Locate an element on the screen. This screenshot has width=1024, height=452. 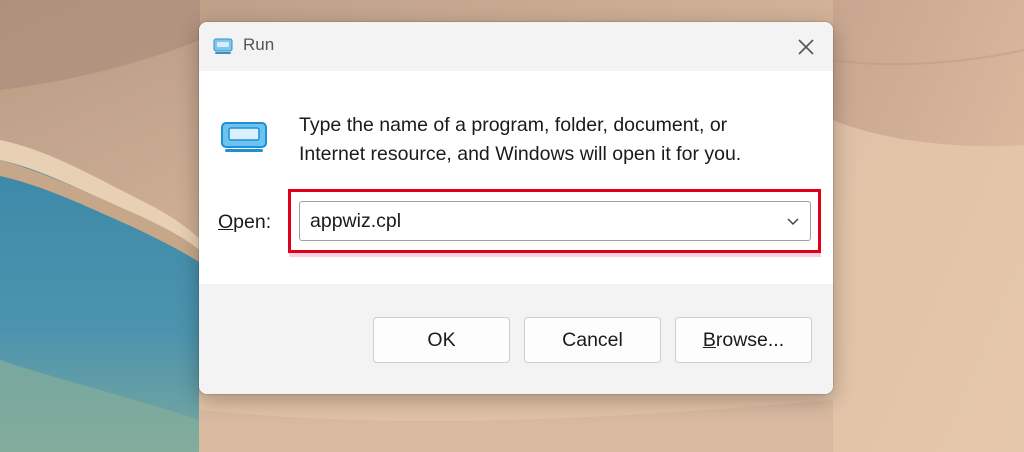
ok-button: OK is located at coordinates (441, 340).